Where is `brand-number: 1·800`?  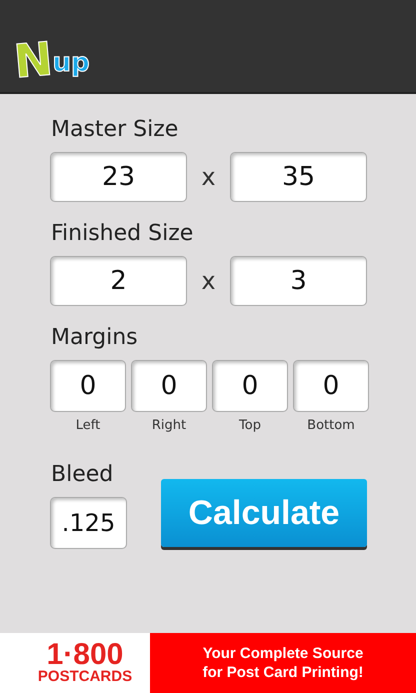 brand-number: 1·800 is located at coordinates (85, 655).